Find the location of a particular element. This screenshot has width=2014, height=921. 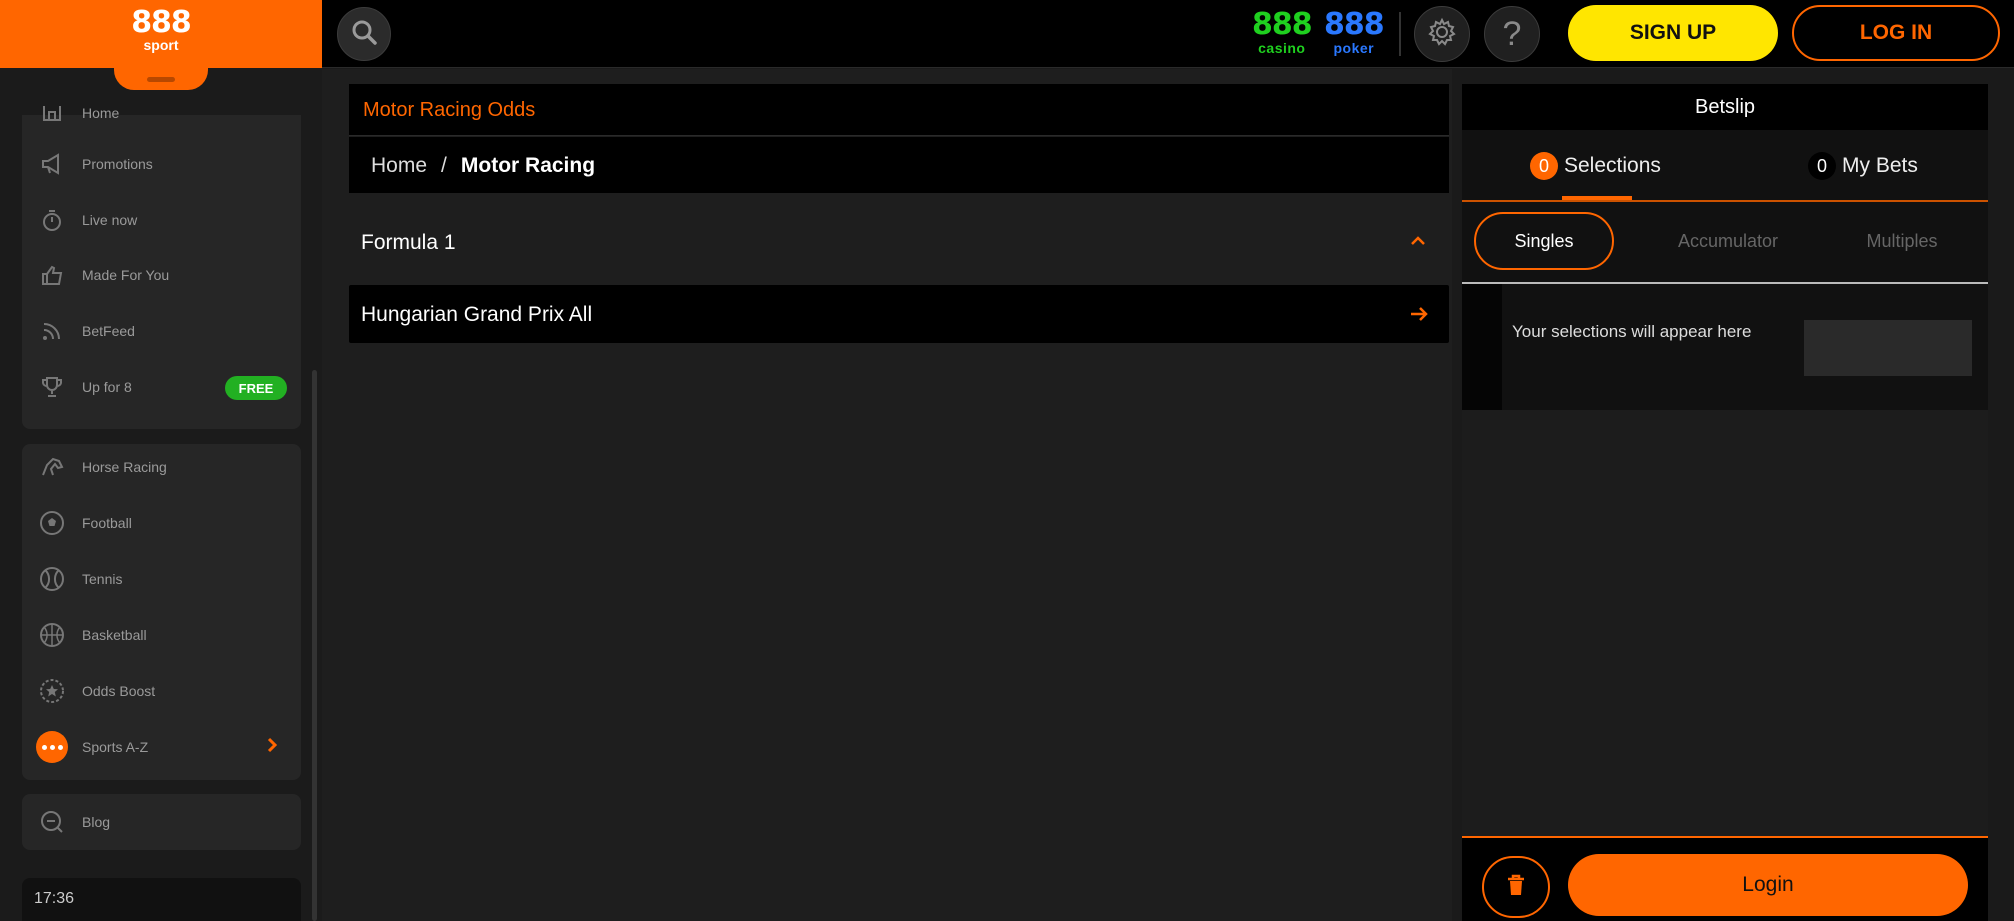

casino-label: casino is located at coordinates (1282, 48).